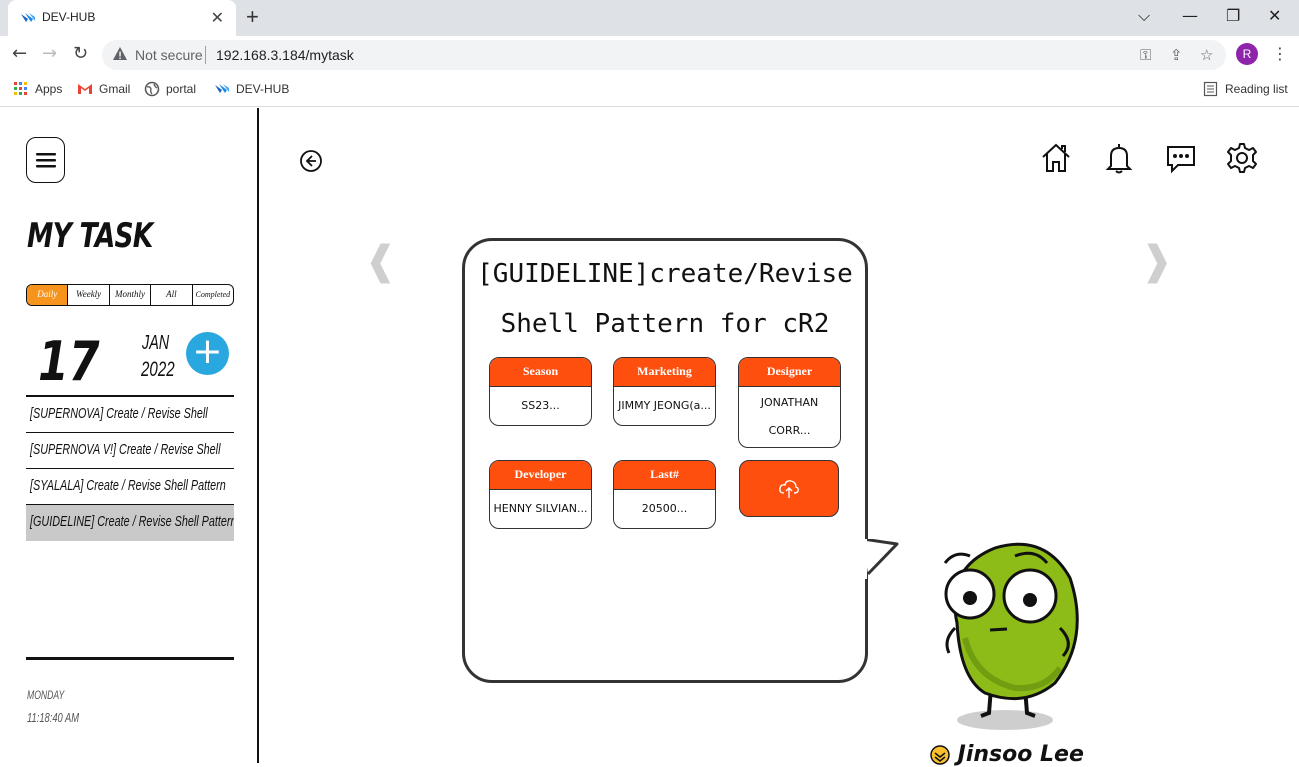  Describe the element at coordinates (1242, 158) in the screenshot. I see `settings-gear-icon` at that location.